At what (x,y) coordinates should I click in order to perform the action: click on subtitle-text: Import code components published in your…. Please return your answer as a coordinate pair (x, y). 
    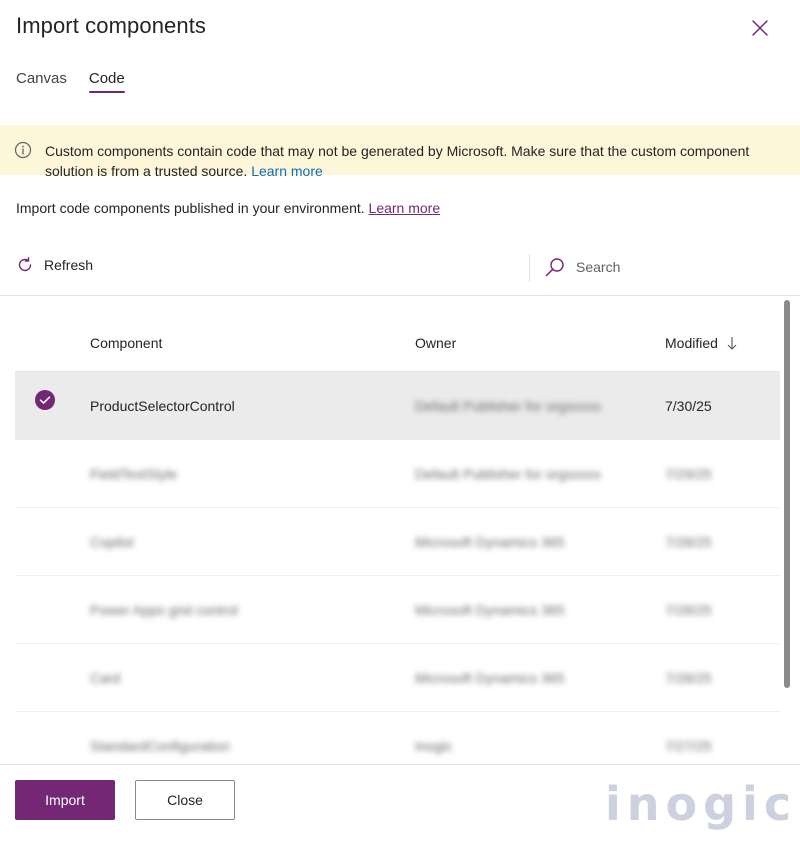
    Looking at the image, I should click on (192, 208).